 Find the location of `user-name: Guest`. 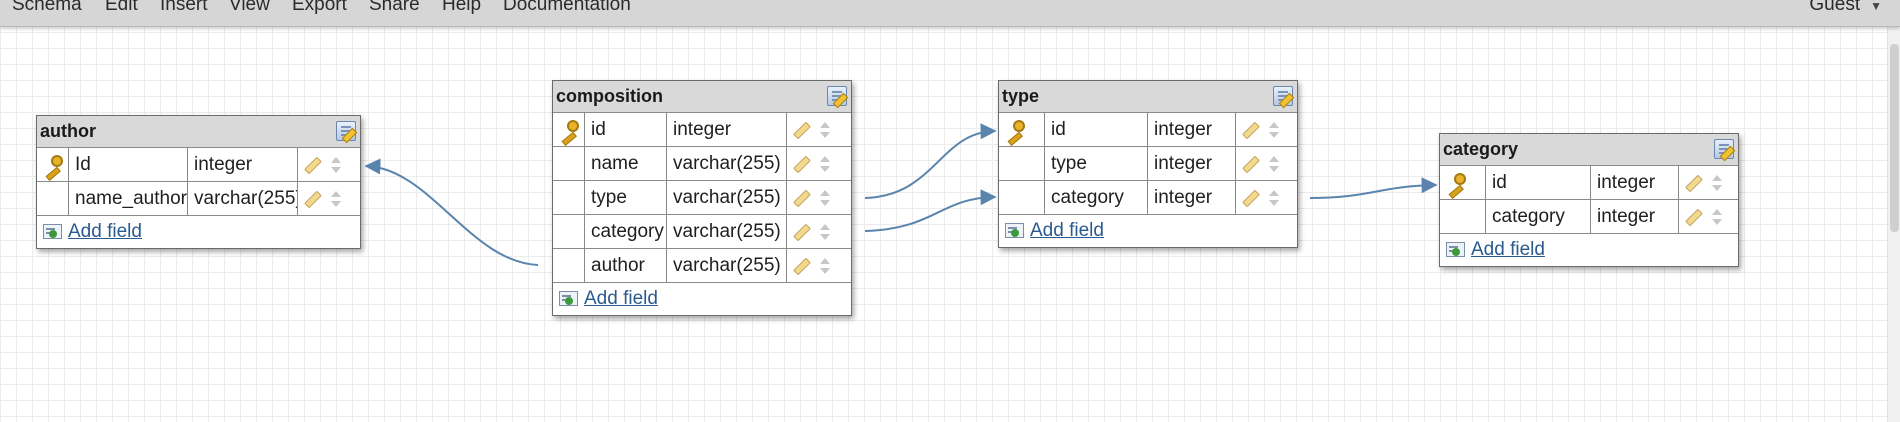

user-name: Guest is located at coordinates (1835, 7).